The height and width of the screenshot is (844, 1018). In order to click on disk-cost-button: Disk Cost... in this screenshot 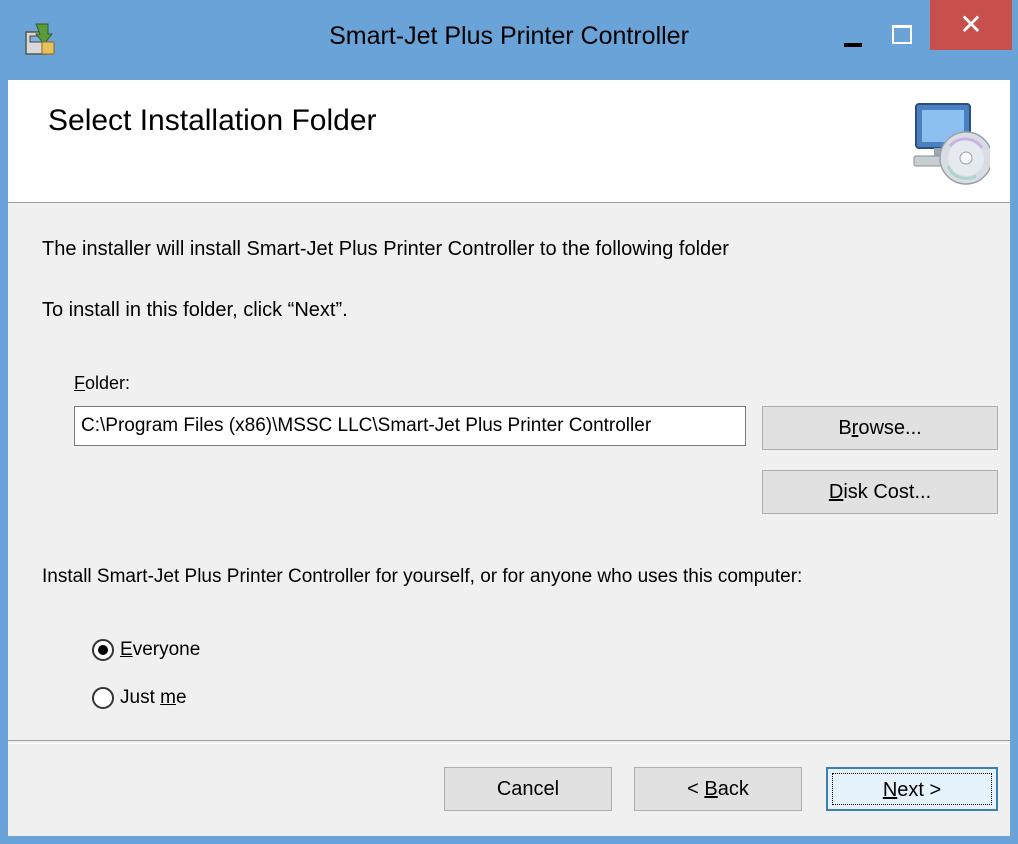, I will do `click(880, 492)`.